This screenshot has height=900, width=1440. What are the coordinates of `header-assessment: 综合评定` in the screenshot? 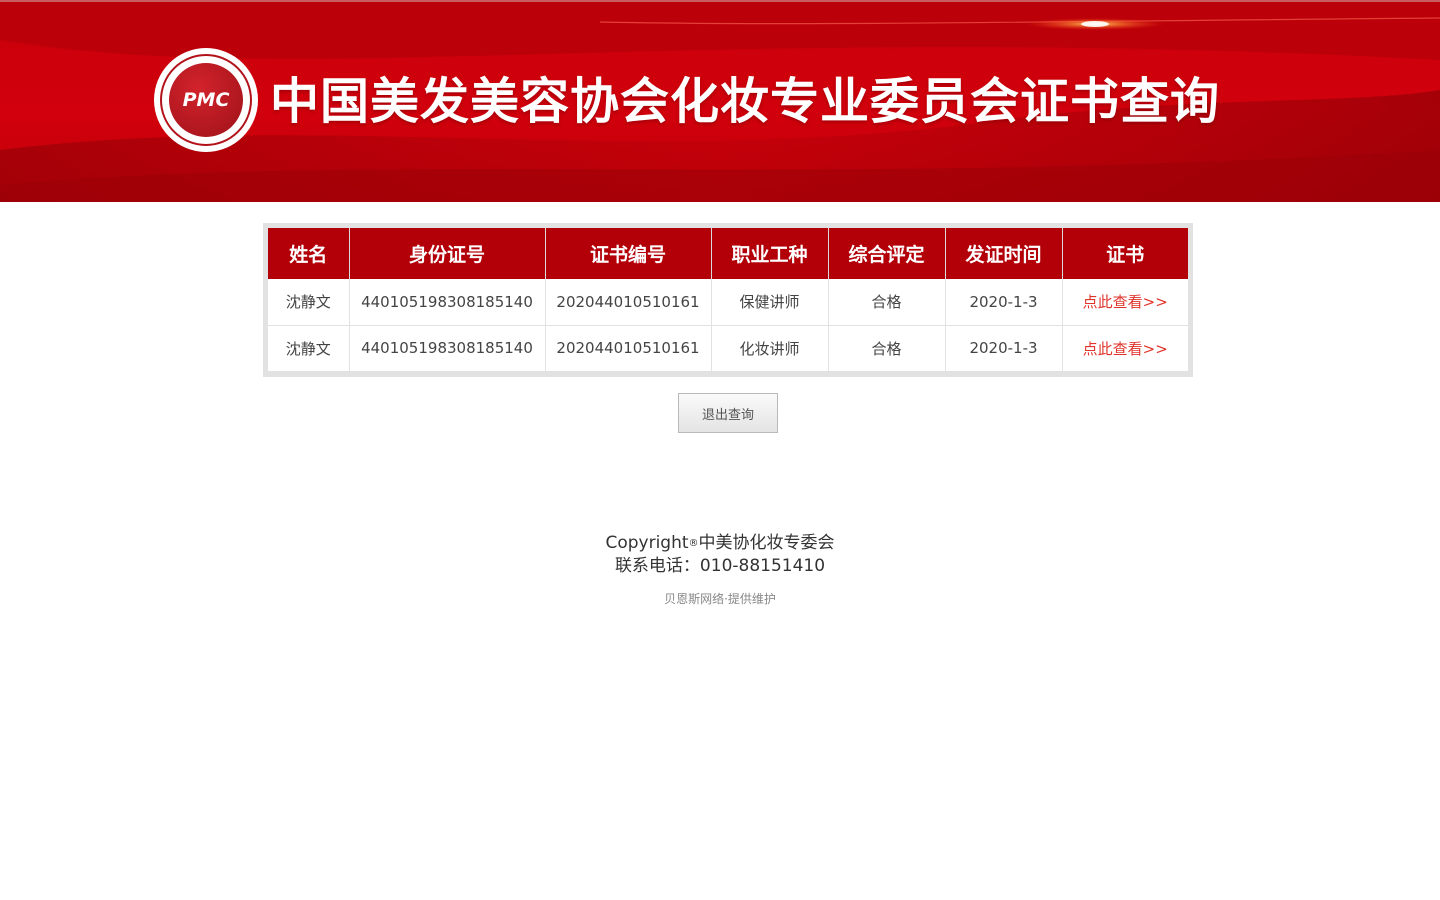 It's located at (887, 253).